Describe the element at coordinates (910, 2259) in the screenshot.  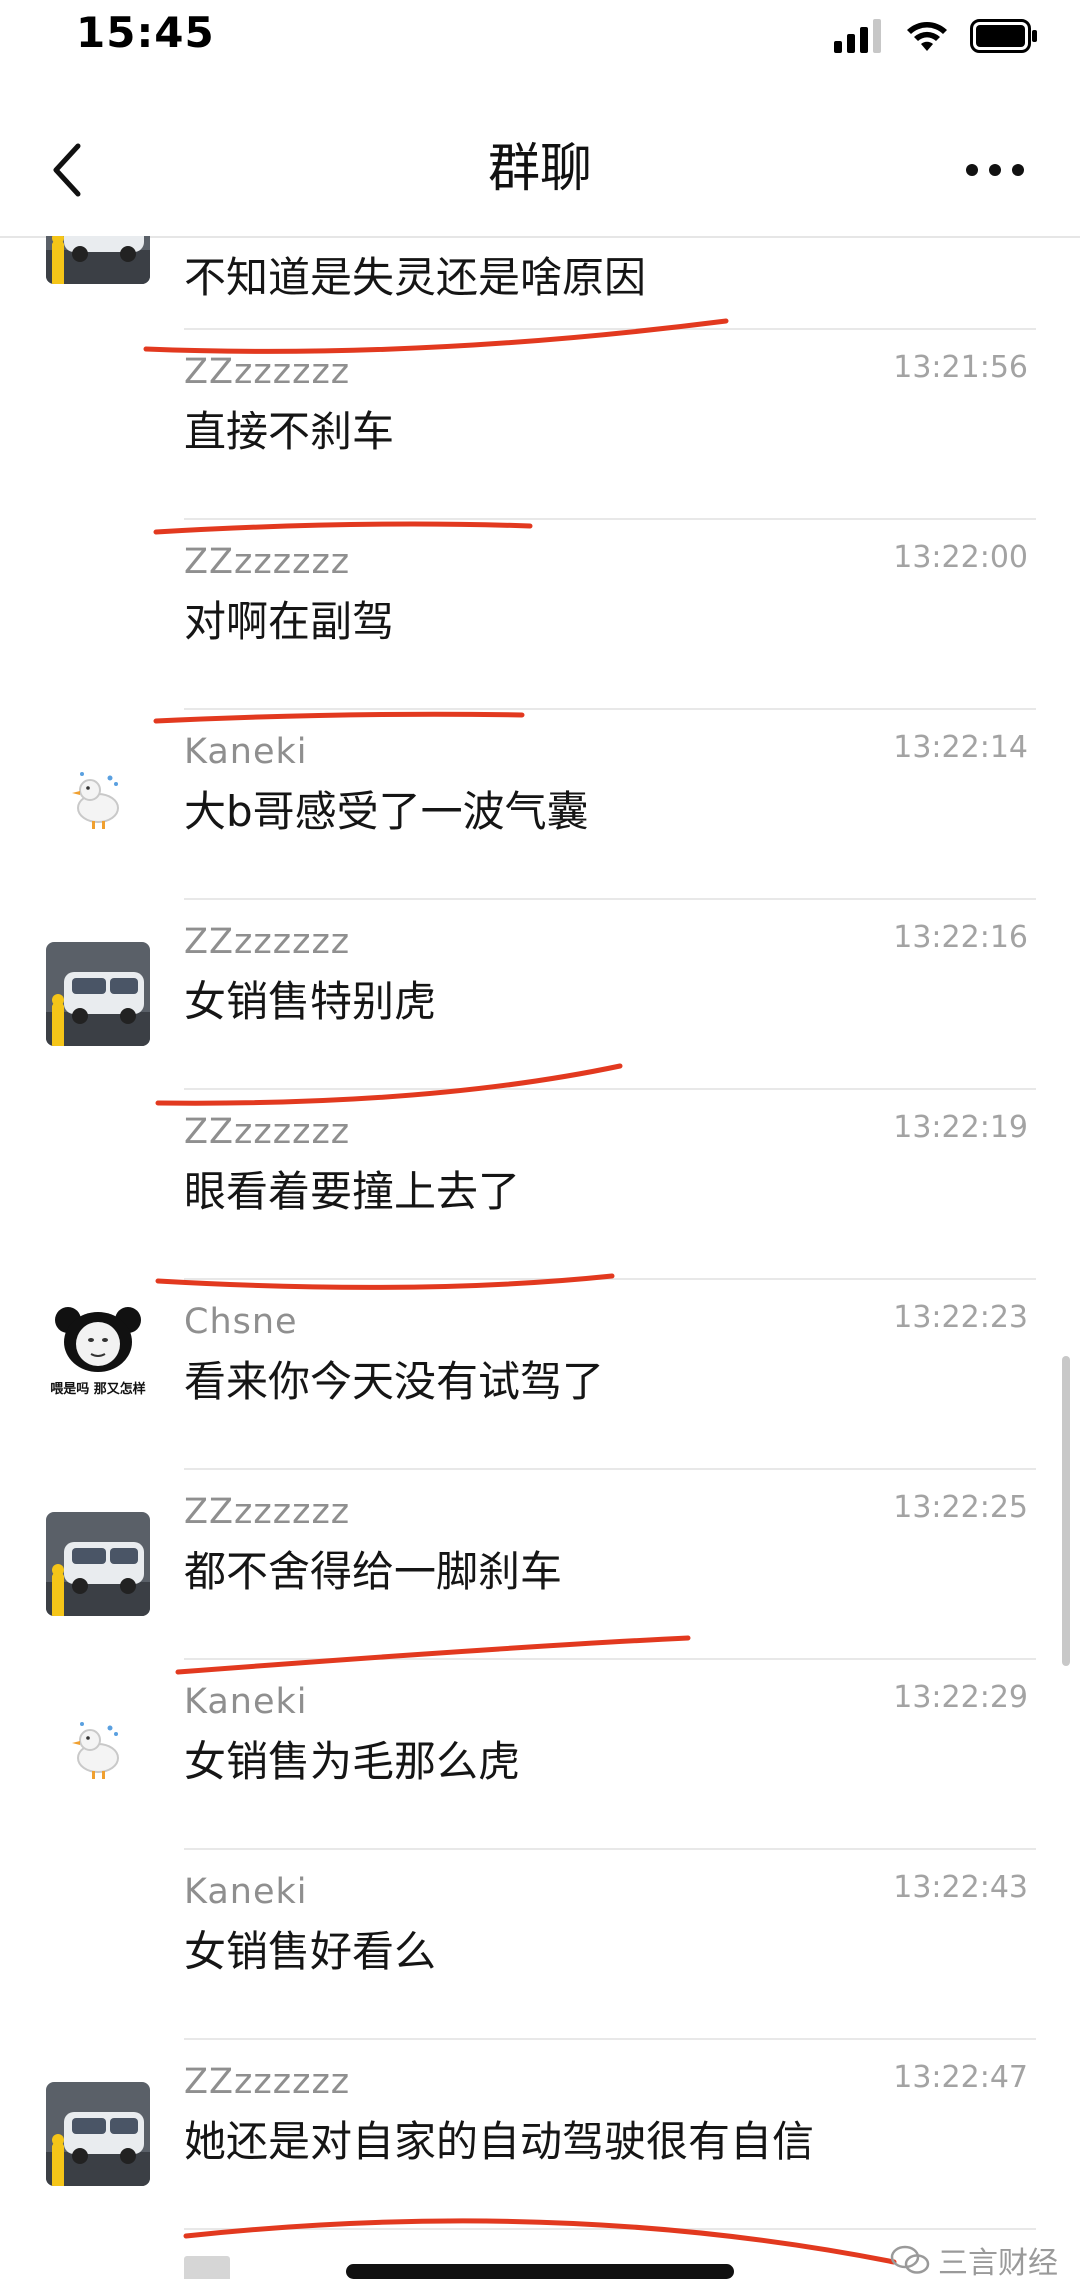
I see `wechat-logo-icon` at that location.